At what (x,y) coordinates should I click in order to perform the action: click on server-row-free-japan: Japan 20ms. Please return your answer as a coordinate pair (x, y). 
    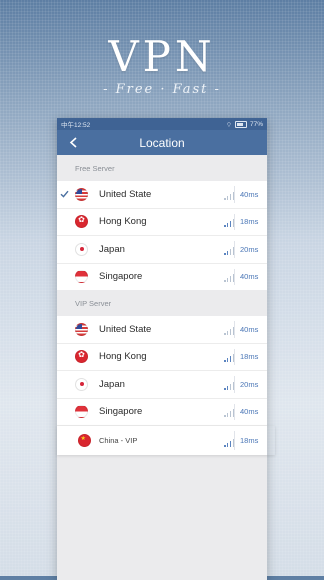
    Looking at the image, I should click on (162, 250).